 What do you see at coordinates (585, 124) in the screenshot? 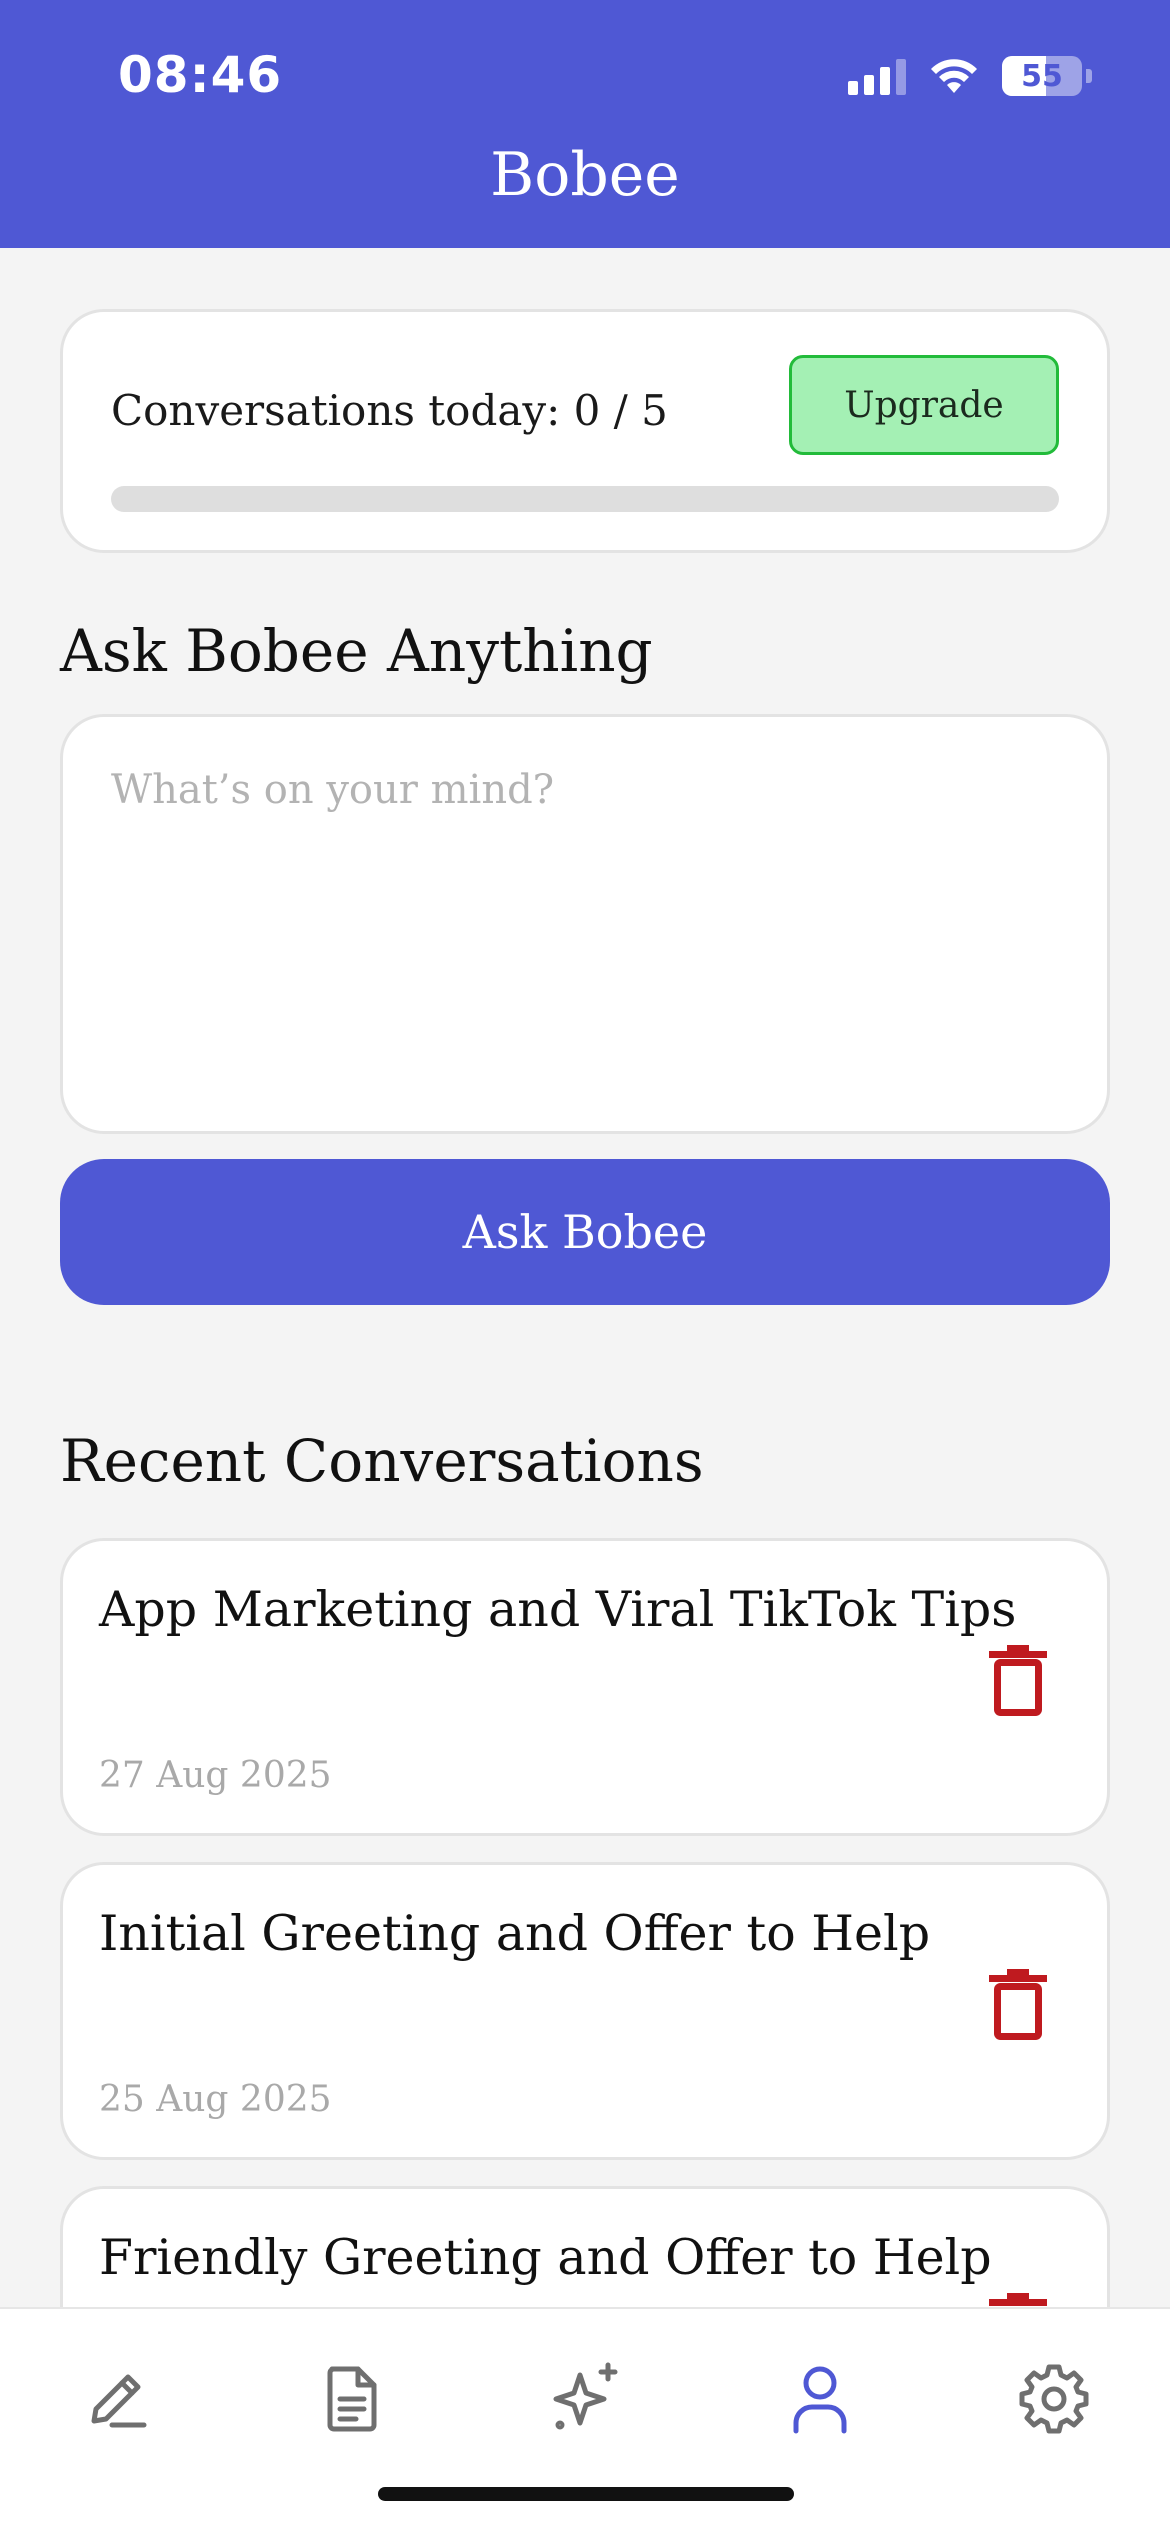
I see `app-header: 08:46 55 Bobee` at bounding box center [585, 124].